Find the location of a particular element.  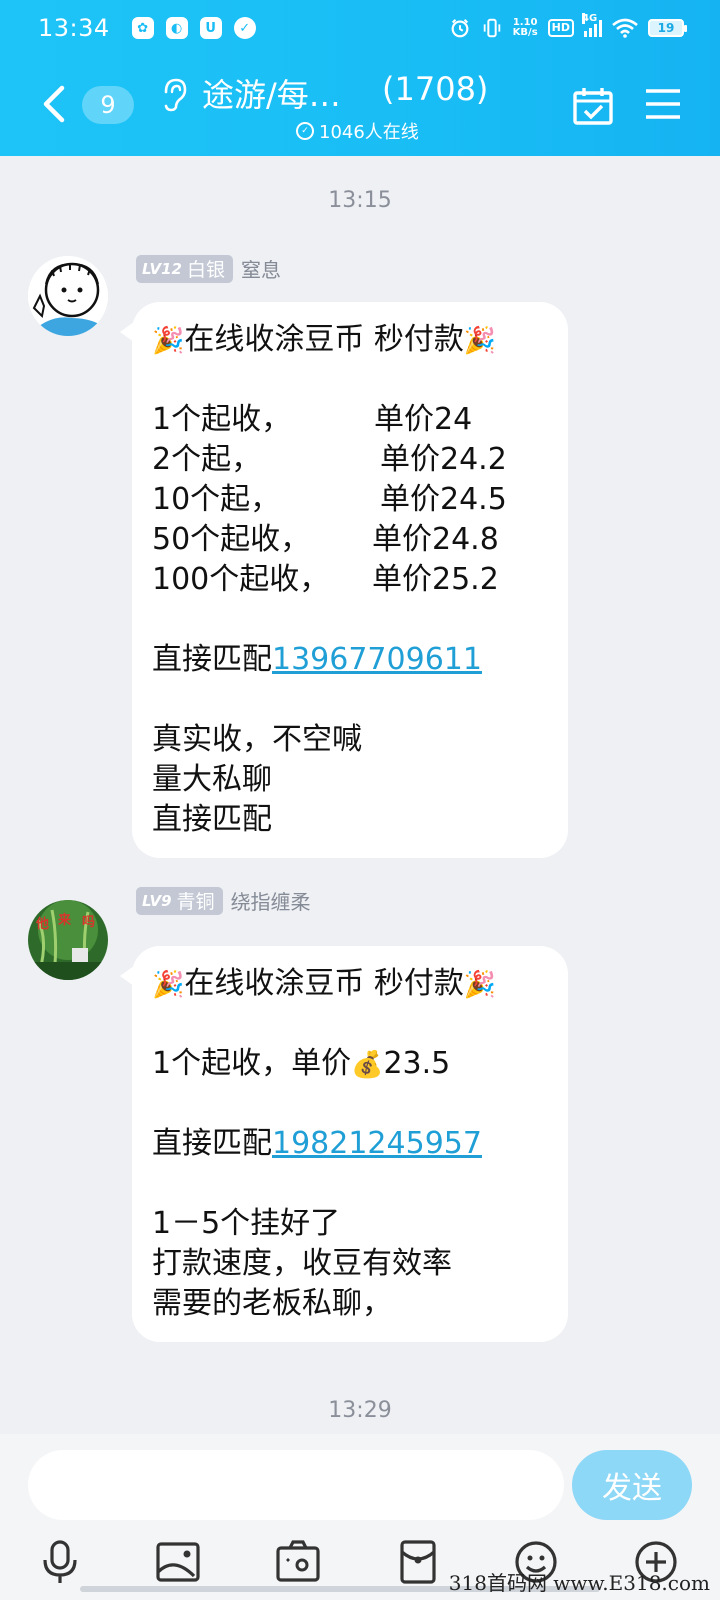

sender-row: LV12 白银 窒息 is located at coordinates (208, 268).